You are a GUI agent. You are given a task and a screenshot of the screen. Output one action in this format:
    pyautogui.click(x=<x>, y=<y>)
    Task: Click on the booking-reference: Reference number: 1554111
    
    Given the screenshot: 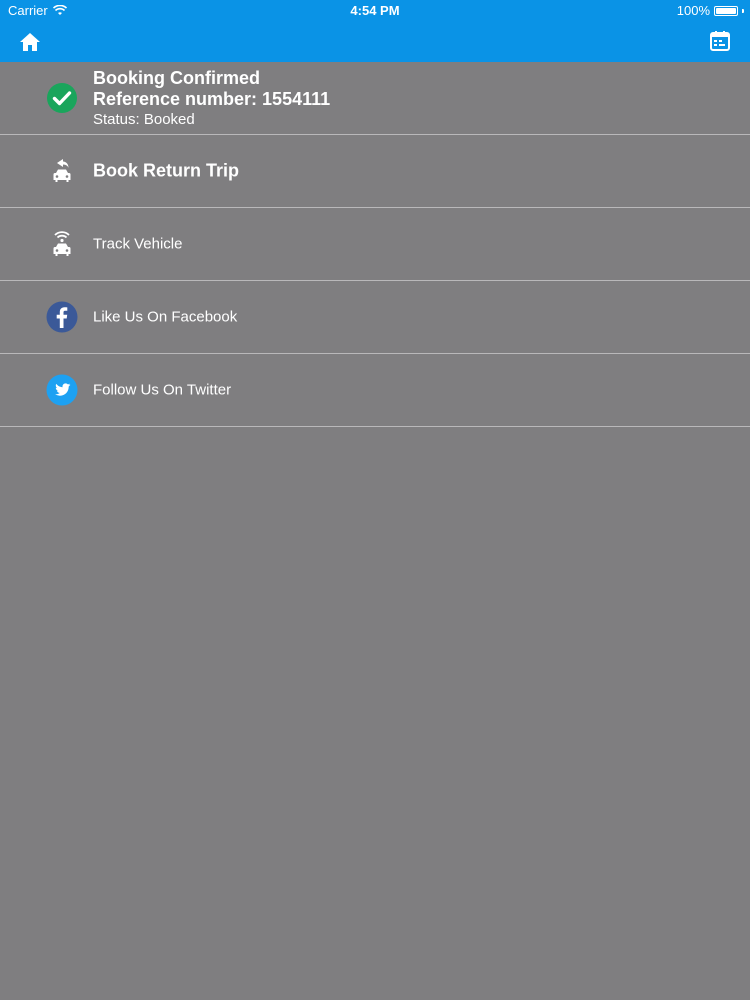 What is the action you would take?
    pyautogui.click(x=212, y=99)
    